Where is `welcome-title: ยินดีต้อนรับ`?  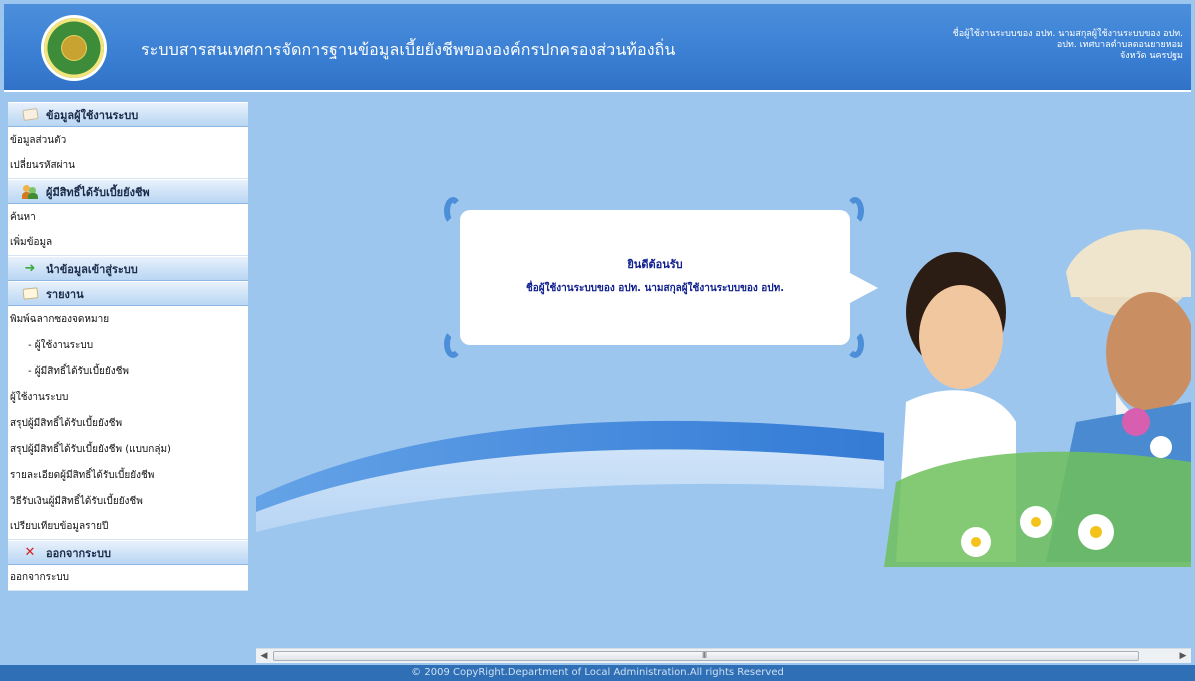 welcome-title: ยินดีต้อนรับ is located at coordinates (655, 264).